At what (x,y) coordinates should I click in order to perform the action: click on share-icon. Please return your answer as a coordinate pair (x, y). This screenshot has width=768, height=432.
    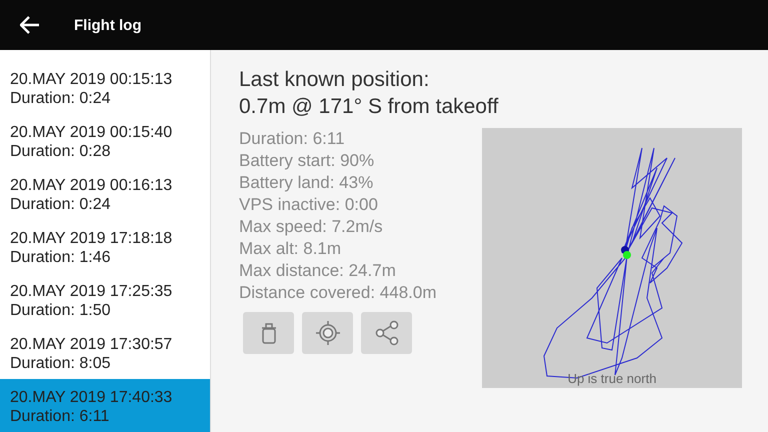
    Looking at the image, I should click on (387, 333).